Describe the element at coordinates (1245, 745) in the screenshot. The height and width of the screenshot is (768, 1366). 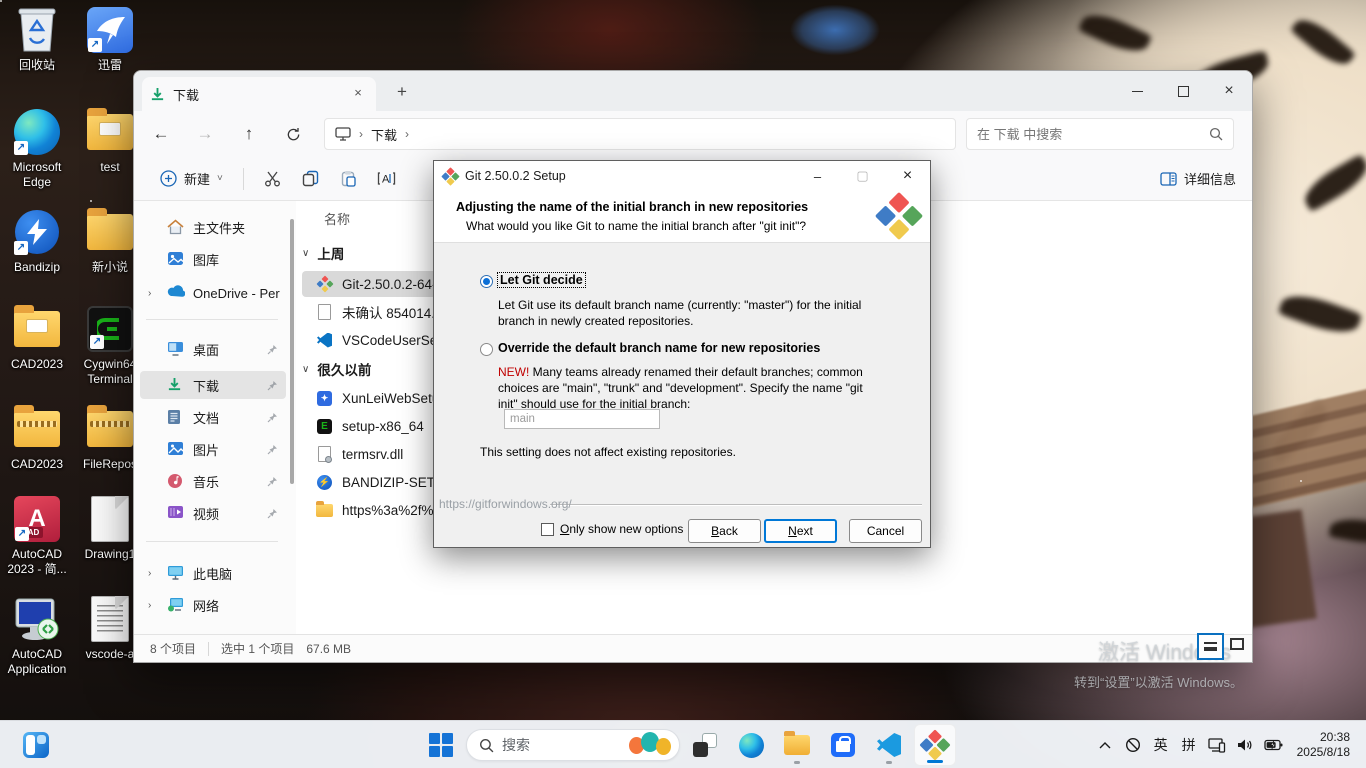
I see `volume-icon` at that location.